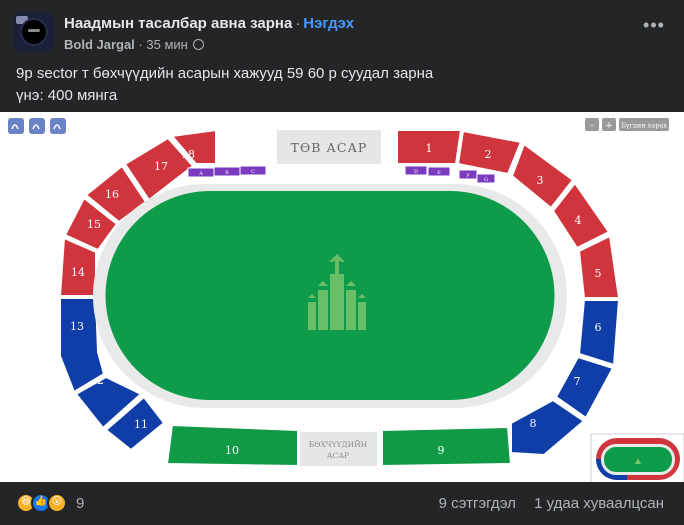 Image resolution: width=684 pixels, height=525 pixels. What do you see at coordinates (540, 180) in the screenshot?
I see `sector-3-label: 3` at bounding box center [540, 180].